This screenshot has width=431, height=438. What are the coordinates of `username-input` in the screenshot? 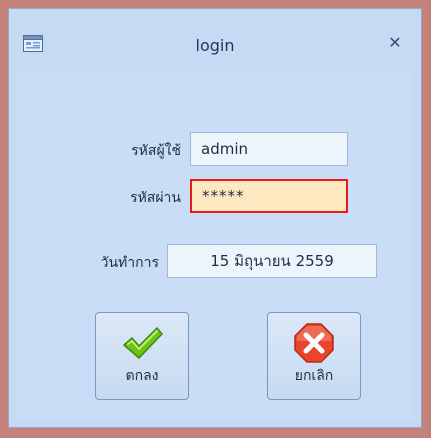 It's located at (269, 149).